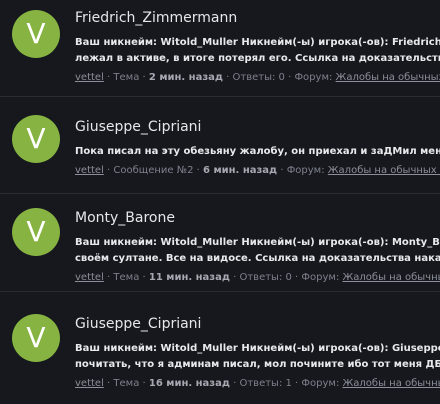 The height and width of the screenshot is (404, 440). What do you see at coordinates (240, 170) in the screenshot?
I see `timestamp: 6 мин. назад` at bounding box center [240, 170].